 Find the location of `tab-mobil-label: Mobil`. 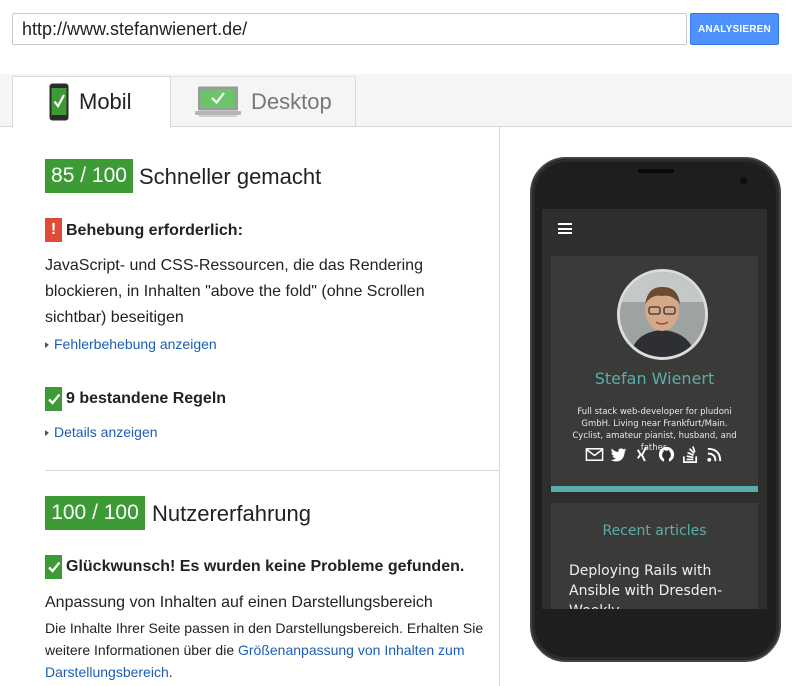

tab-mobil-label: Mobil is located at coordinates (105, 101).